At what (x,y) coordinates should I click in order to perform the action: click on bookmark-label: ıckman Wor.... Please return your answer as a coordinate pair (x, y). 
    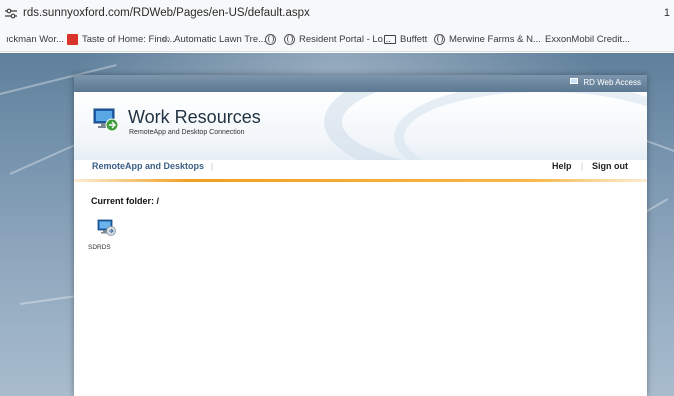
    Looking at the image, I should click on (35, 39).